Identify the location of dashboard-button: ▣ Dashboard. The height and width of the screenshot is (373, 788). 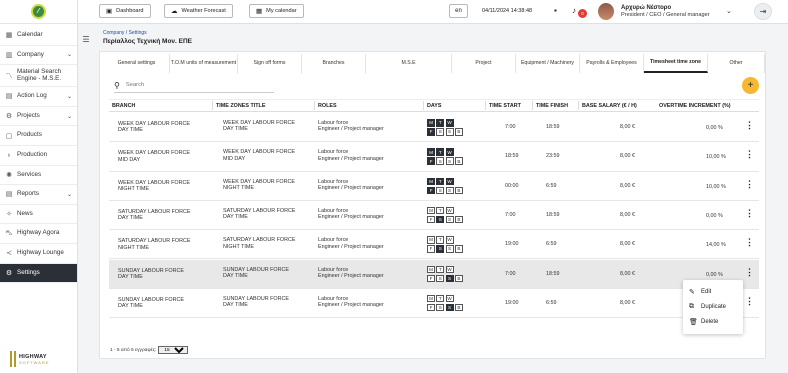
(125, 11).